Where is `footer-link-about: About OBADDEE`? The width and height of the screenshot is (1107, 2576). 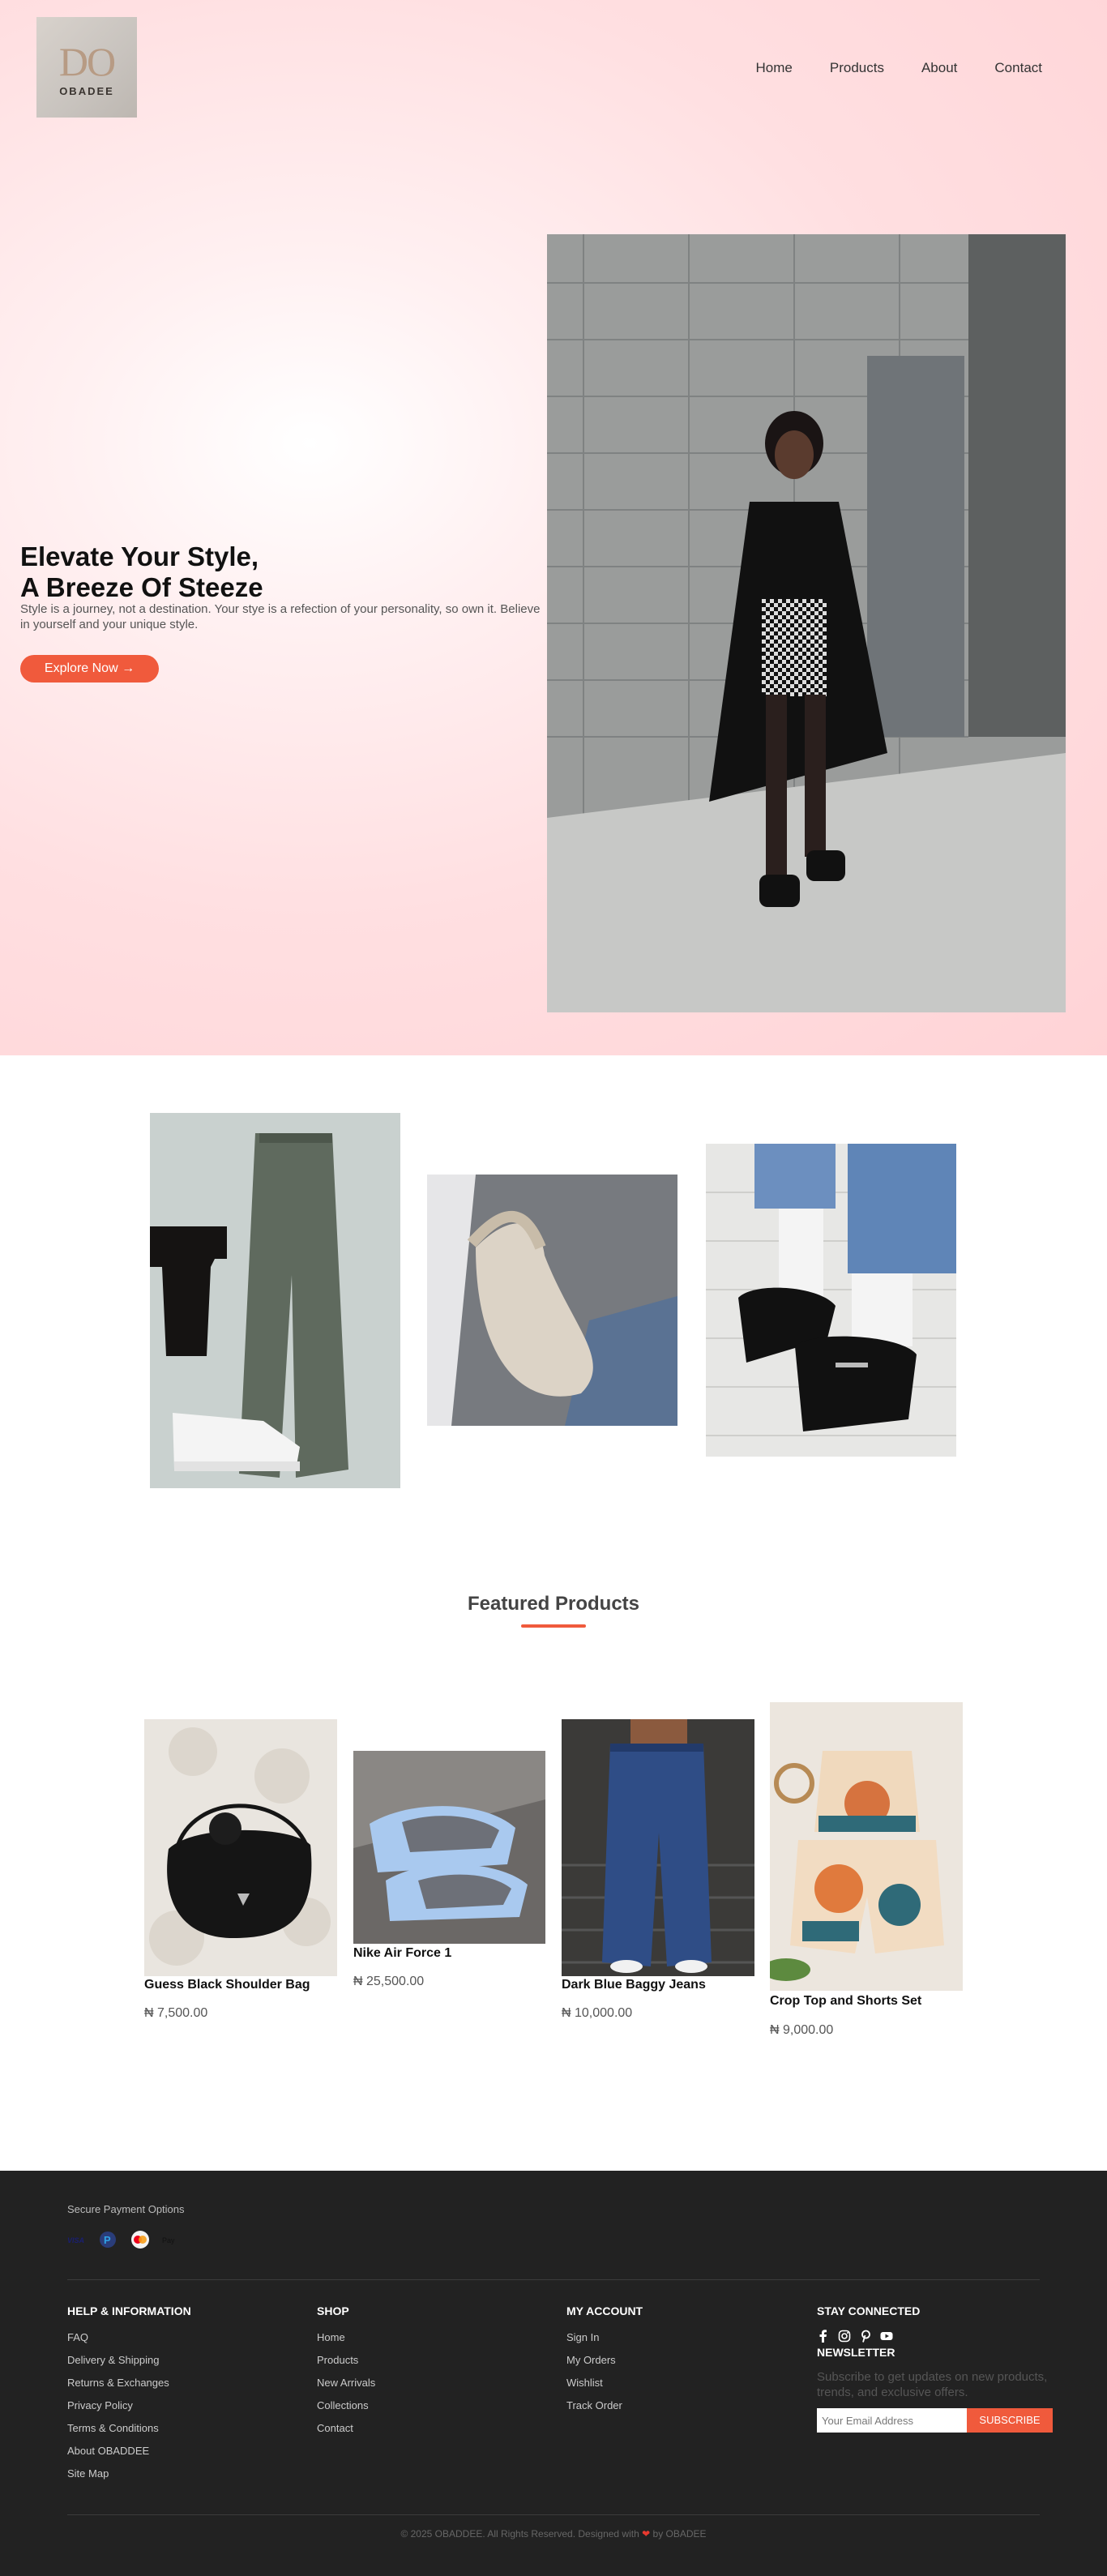
footer-link-about: About OBADDEE is located at coordinates (108, 2451).